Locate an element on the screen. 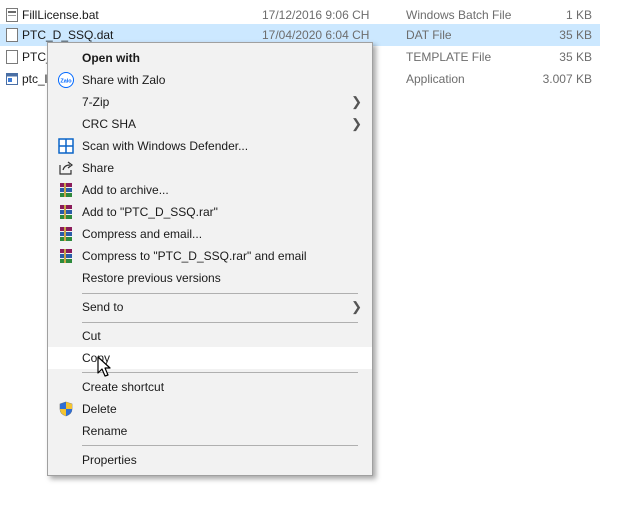 The height and width of the screenshot is (505, 617). menu-item-rename: Rename is located at coordinates (210, 431).